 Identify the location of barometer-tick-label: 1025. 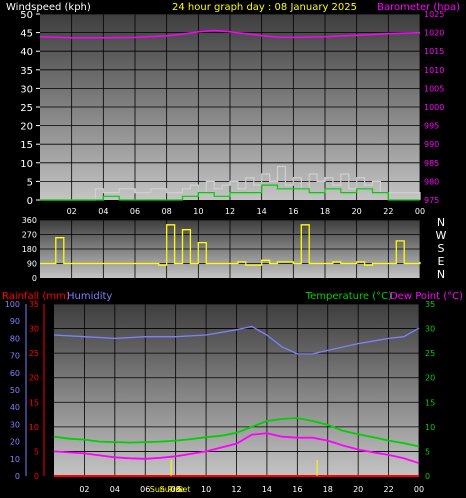
(434, 14).